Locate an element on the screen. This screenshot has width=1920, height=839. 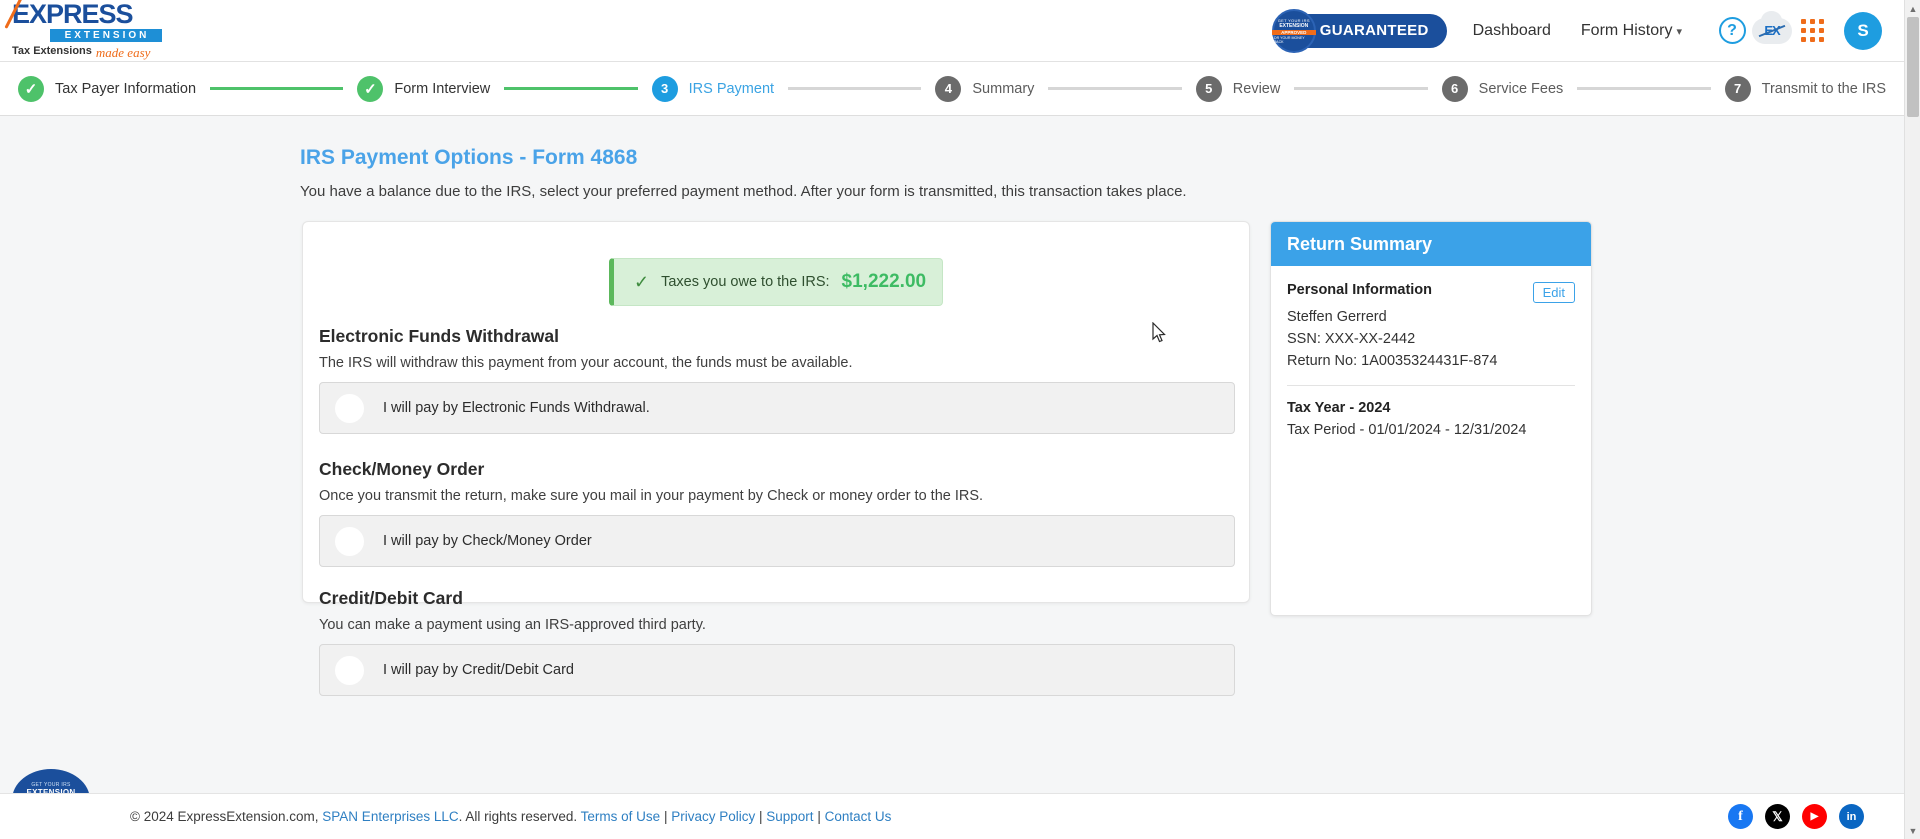
taxpayer-ssn: SSN: XXX-XX-2442 is located at coordinates (1351, 339).